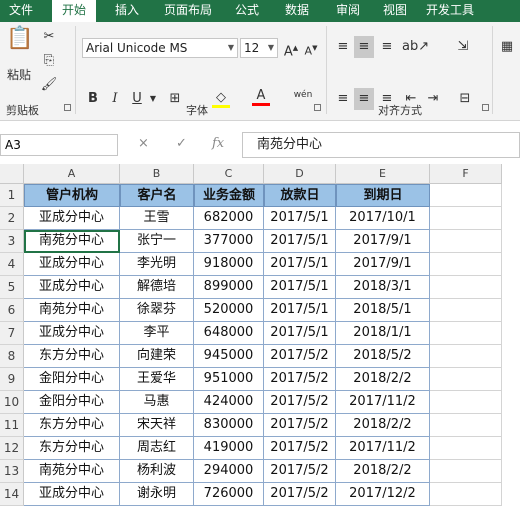 Image resolution: width=520 pixels, height=506 pixels. Describe the element at coordinates (12, 218) in the screenshot. I see `row-header-2: 2` at that location.